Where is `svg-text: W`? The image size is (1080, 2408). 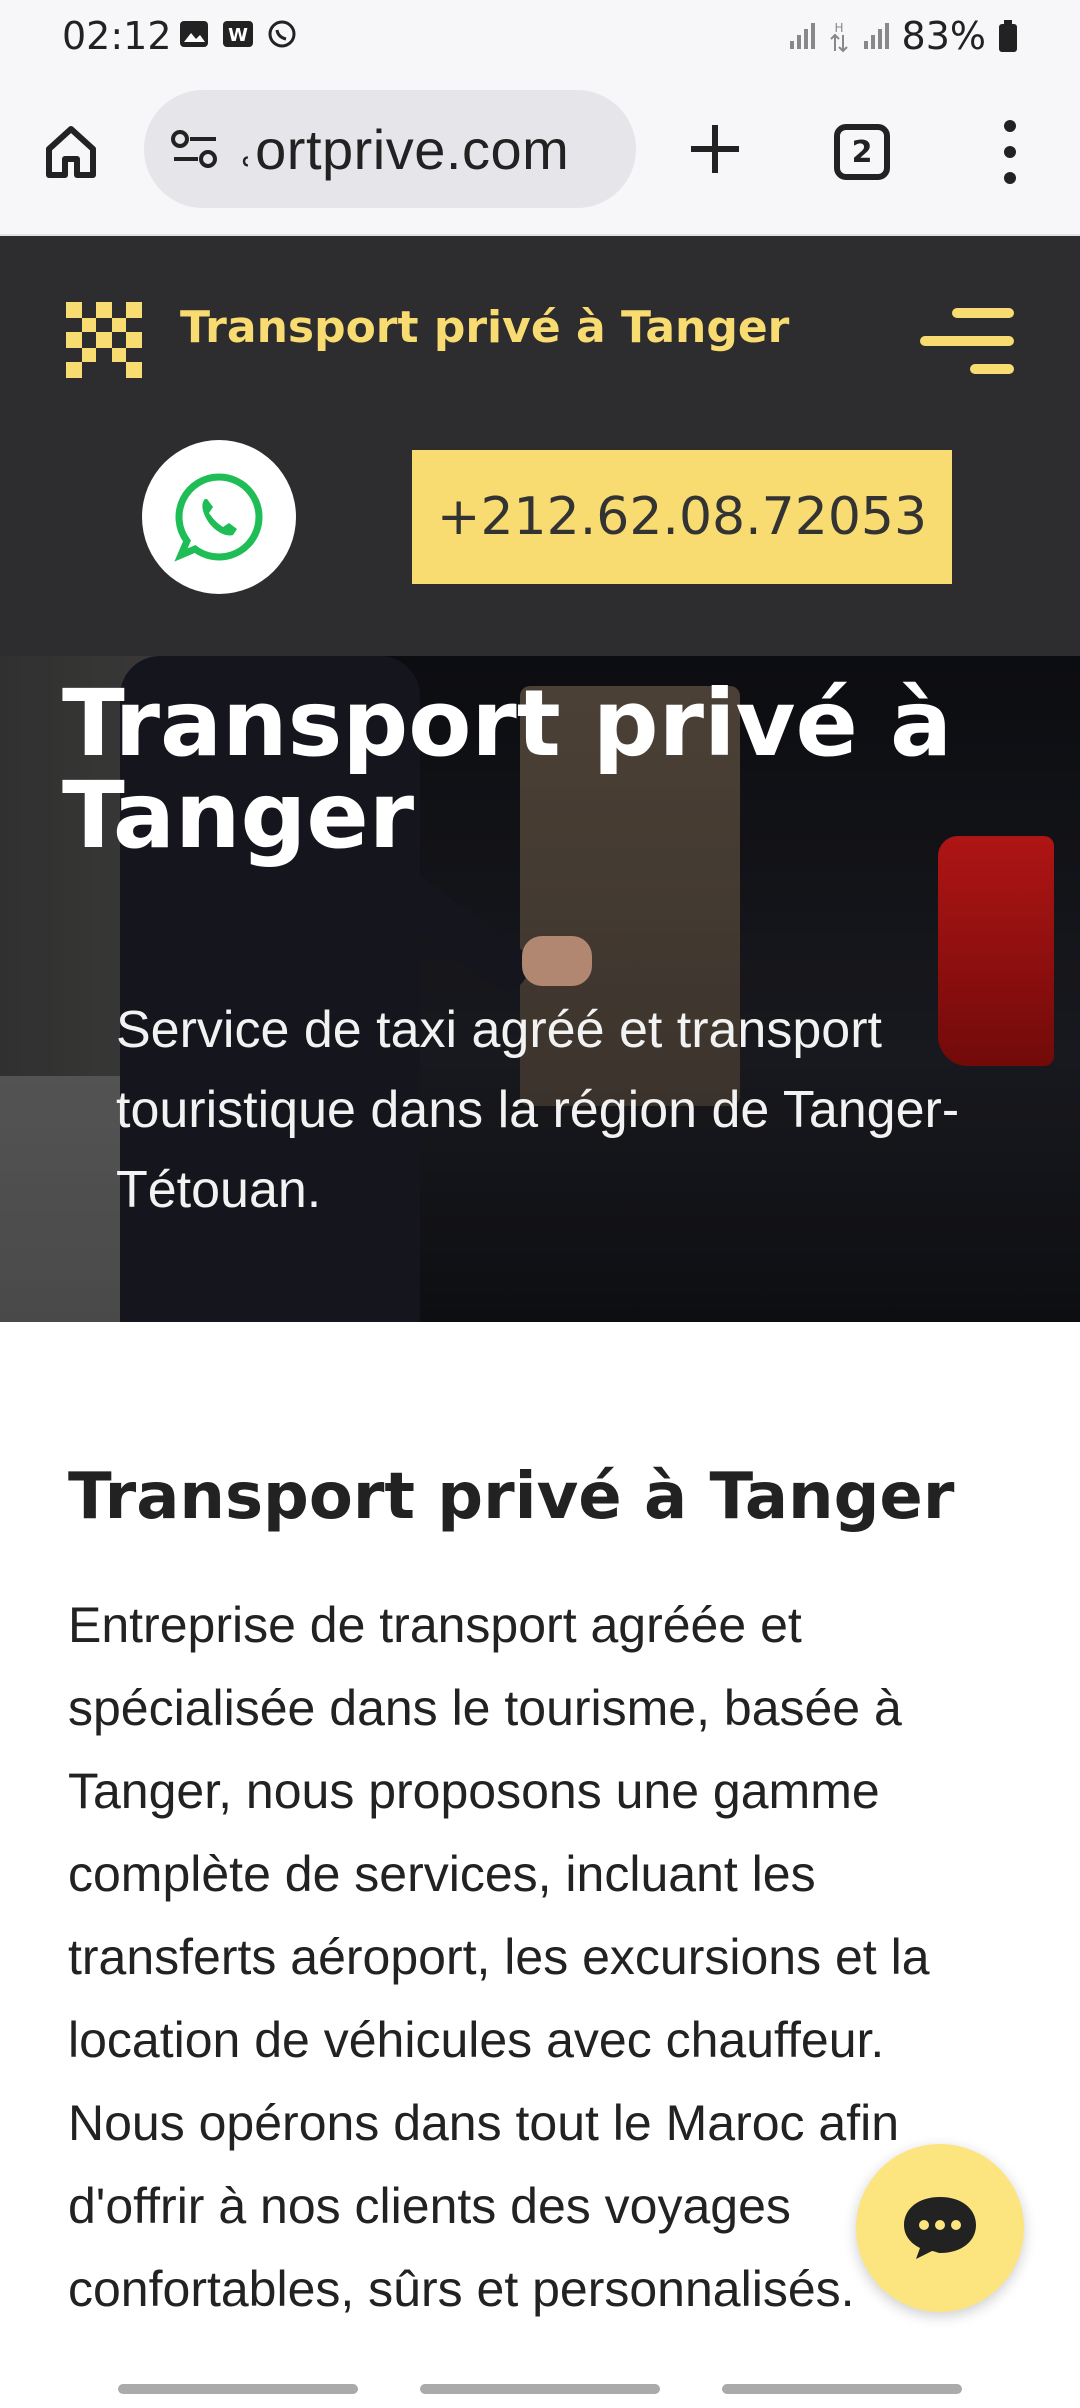 svg-text: W is located at coordinates (238, 35).